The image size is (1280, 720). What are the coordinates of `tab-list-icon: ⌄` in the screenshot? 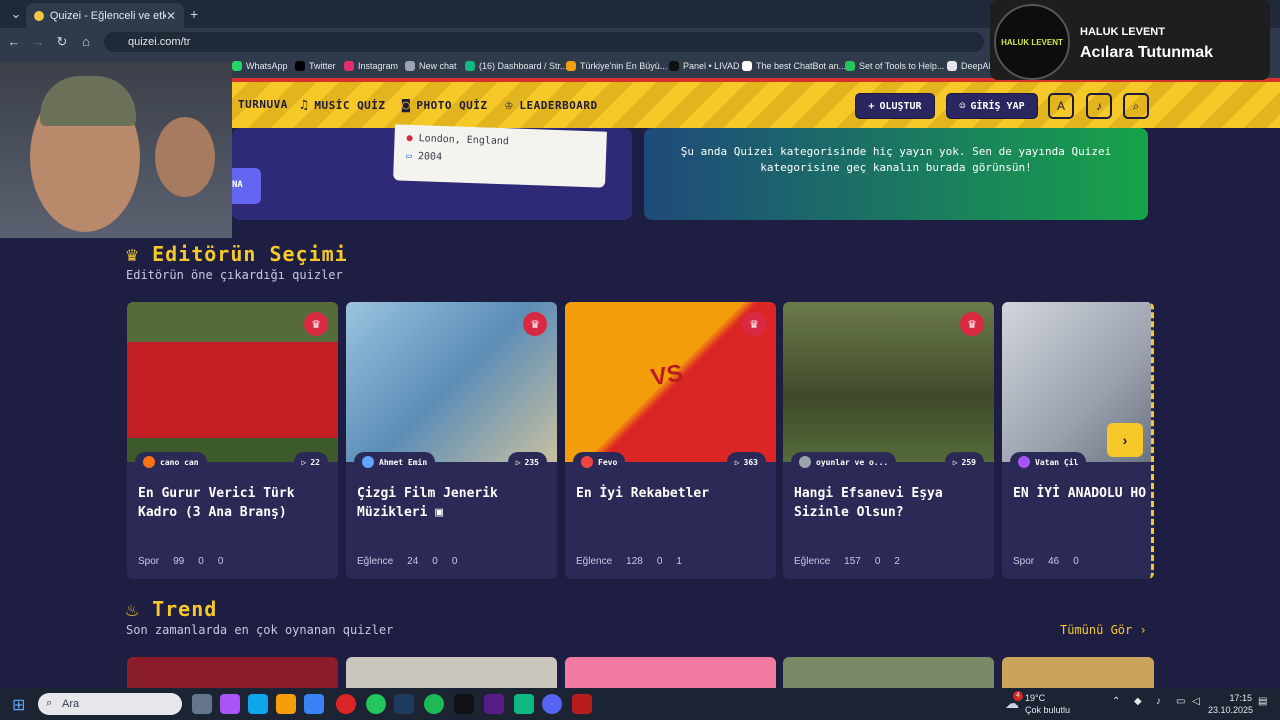 It's located at (16, 14).